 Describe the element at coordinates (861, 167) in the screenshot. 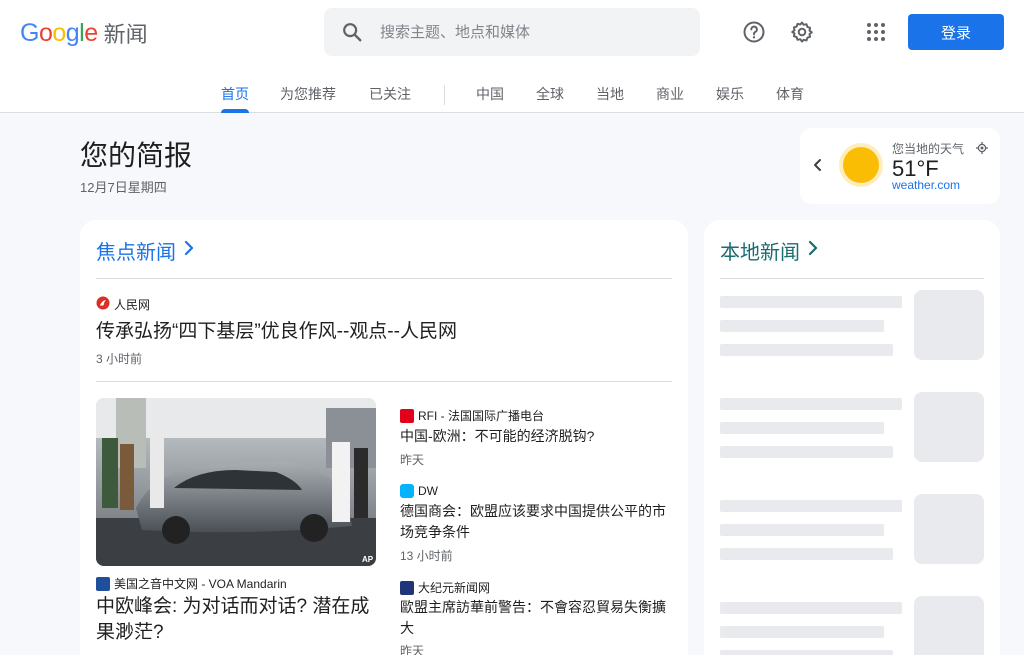

I see `sun-icon` at that location.